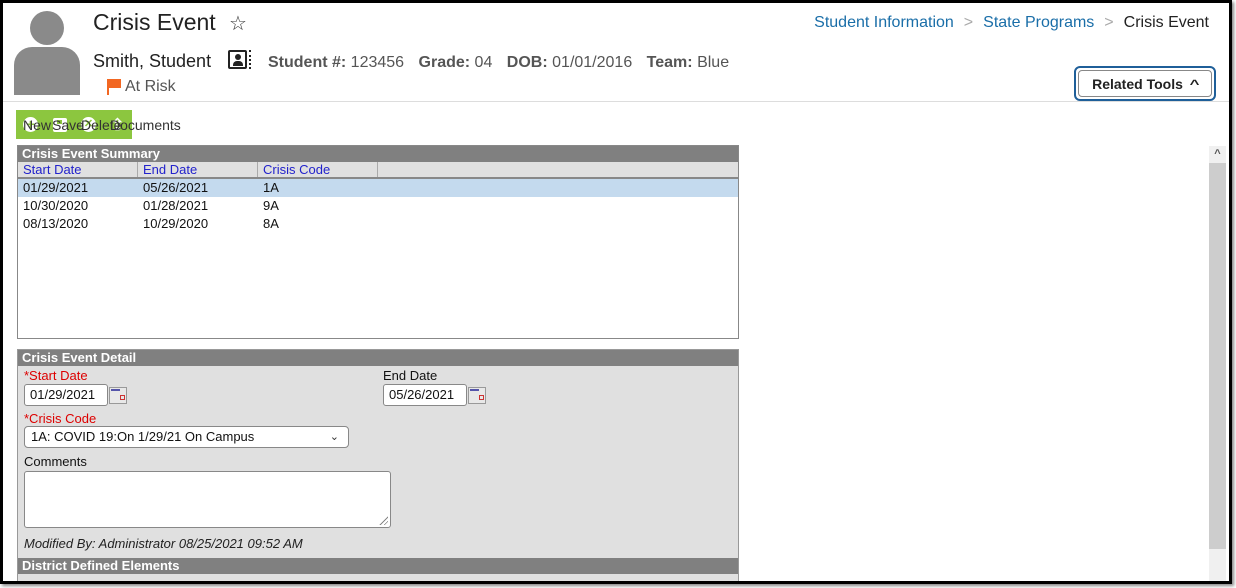  Describe the element at coordinates (47, 53) in the screenshot. I see `student-avatar` at that location.